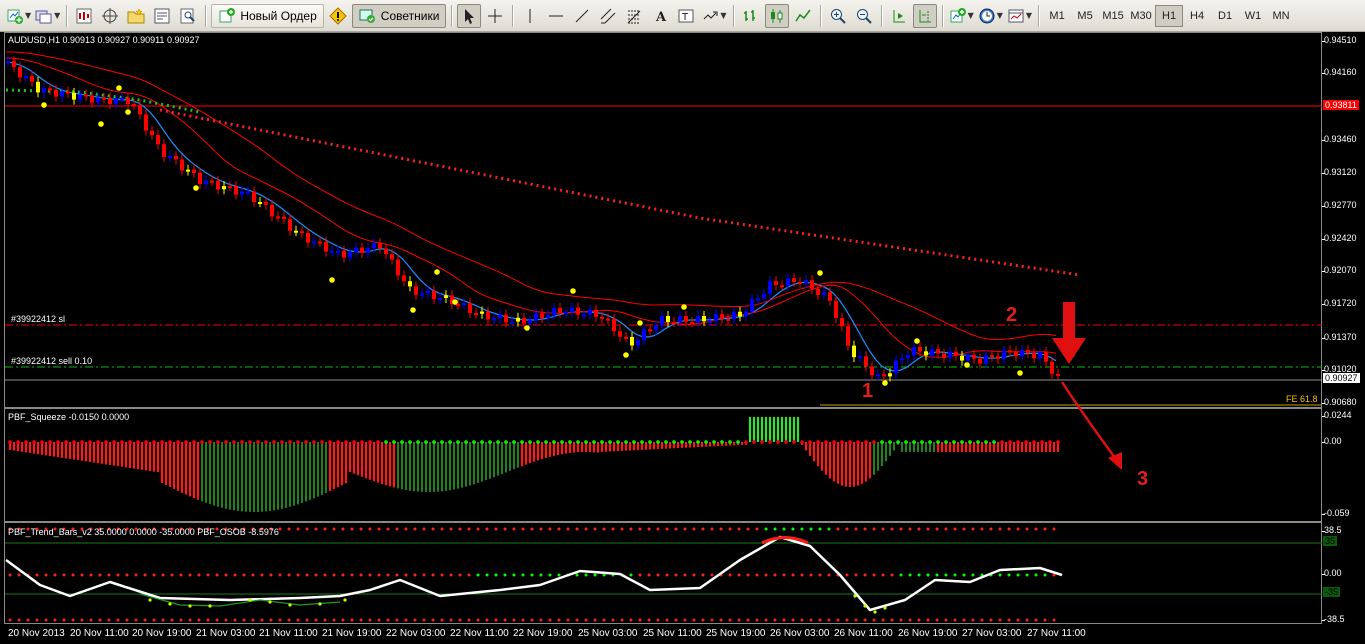 The image size is (1365, 644). Describe the element at coordinates (543, 633) in the screenshot. I see `time-axis-label: 22 Nov 19:00` at that location.